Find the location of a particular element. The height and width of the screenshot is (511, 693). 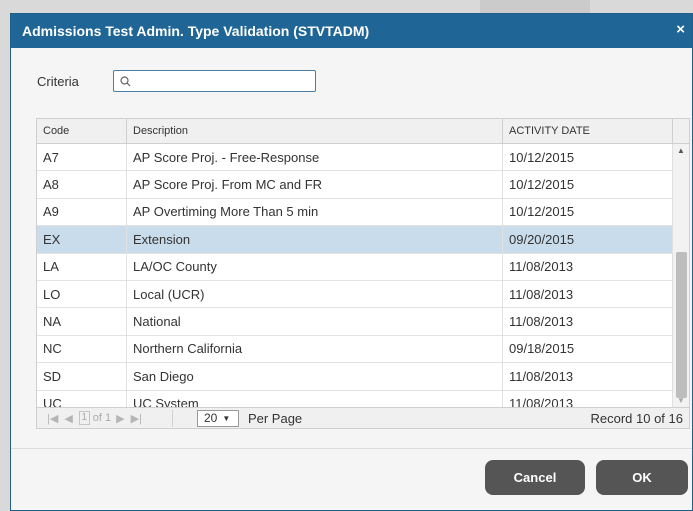

table-row-selected: EX Extension 09/20/2015 is located at coordinates (355, 240).